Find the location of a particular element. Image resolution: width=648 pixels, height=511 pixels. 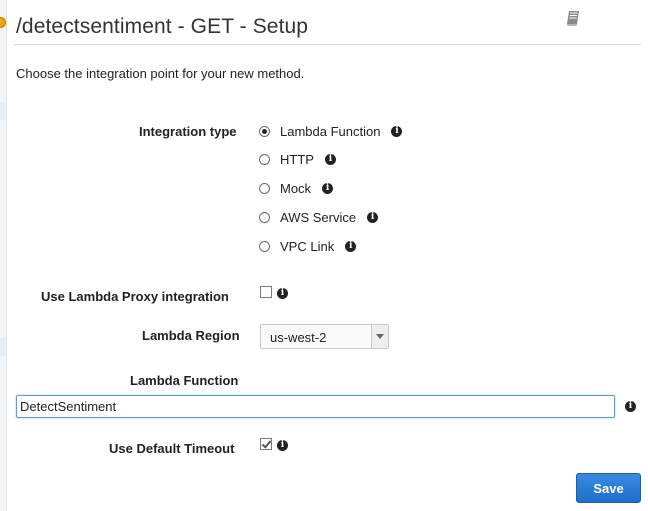

radio-option-mock: Mock i is located at coordinates (296, 188).